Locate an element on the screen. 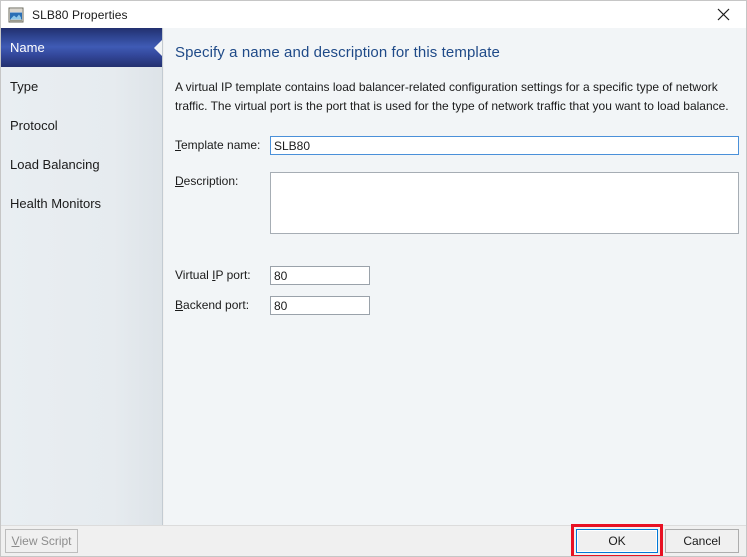 Image resolution: width=747 pixels, height=557 pixels. description-textarea is located at coordinates (504, 203).